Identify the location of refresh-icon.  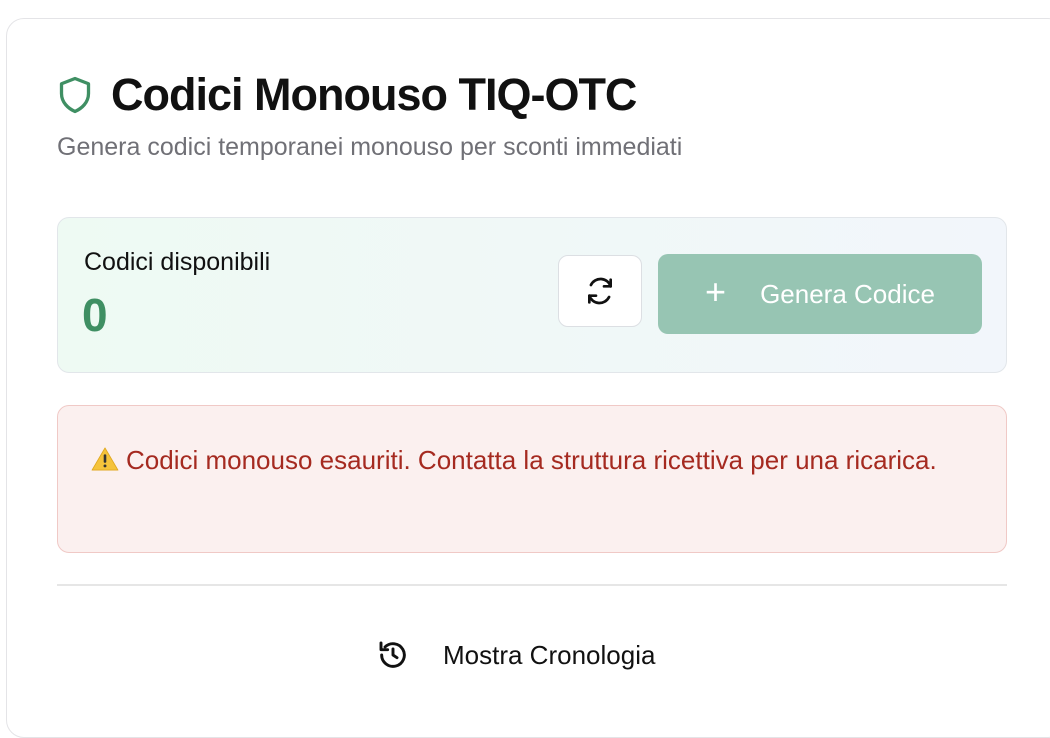
(600, 291).